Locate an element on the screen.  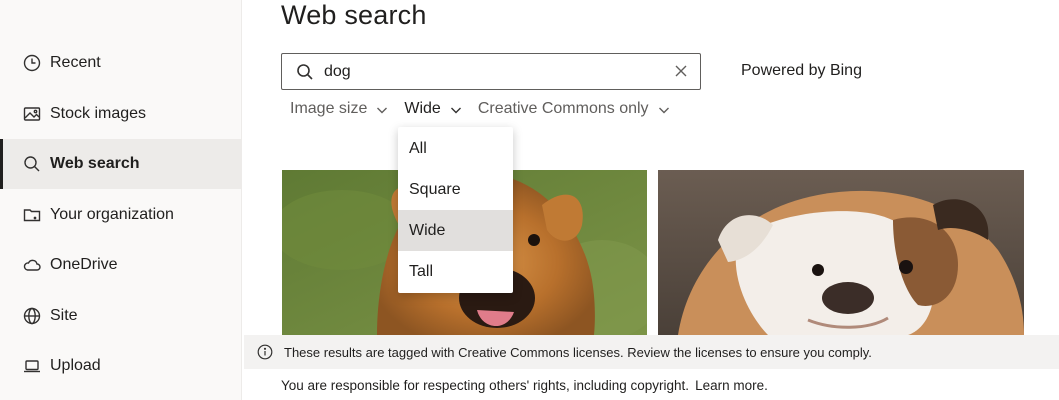
license-filter: Creative Commons only is located at coordinates (574, 109).